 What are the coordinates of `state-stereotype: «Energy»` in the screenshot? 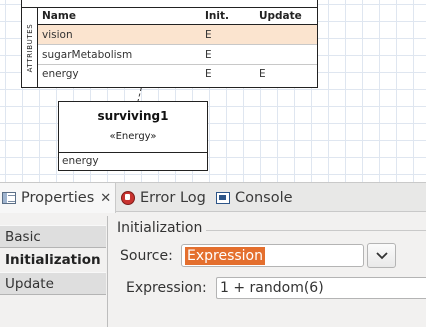 It's located at (133, 136).